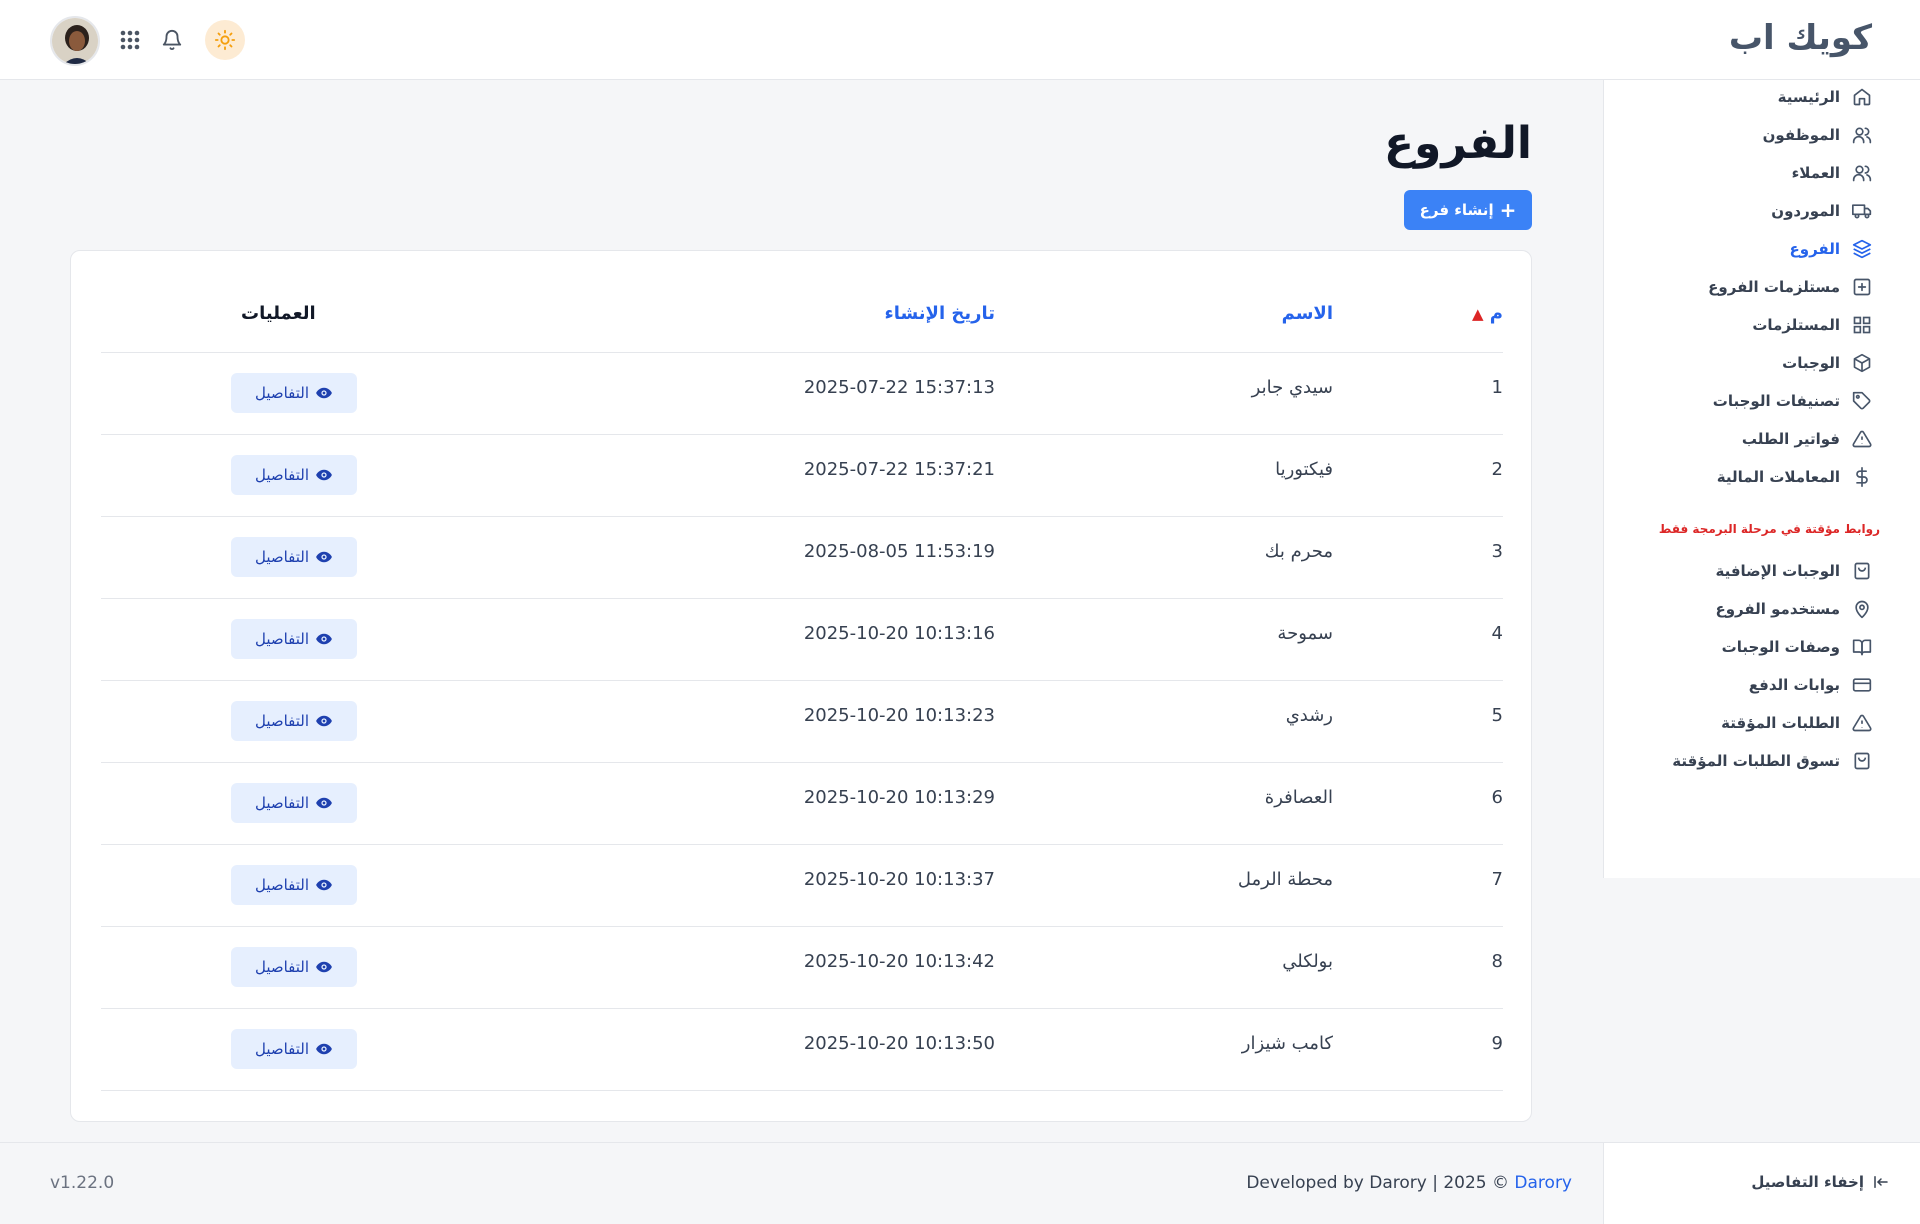 The height and width of the screenshot is (1224, 1920). Describe the element at coordinates (899, 879) in the screenshot. I see `row-date: 2025-10-20 10:13:37` at that location.